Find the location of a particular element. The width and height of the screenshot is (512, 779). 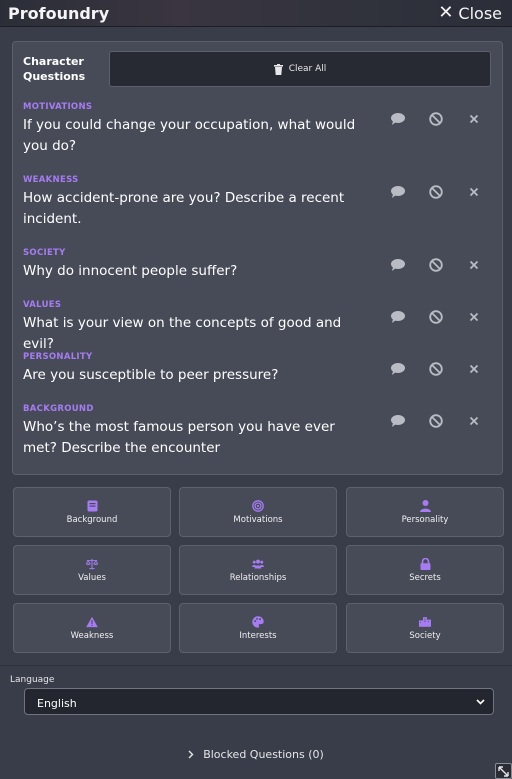

scale-icon is located at coordinates (92, 564).